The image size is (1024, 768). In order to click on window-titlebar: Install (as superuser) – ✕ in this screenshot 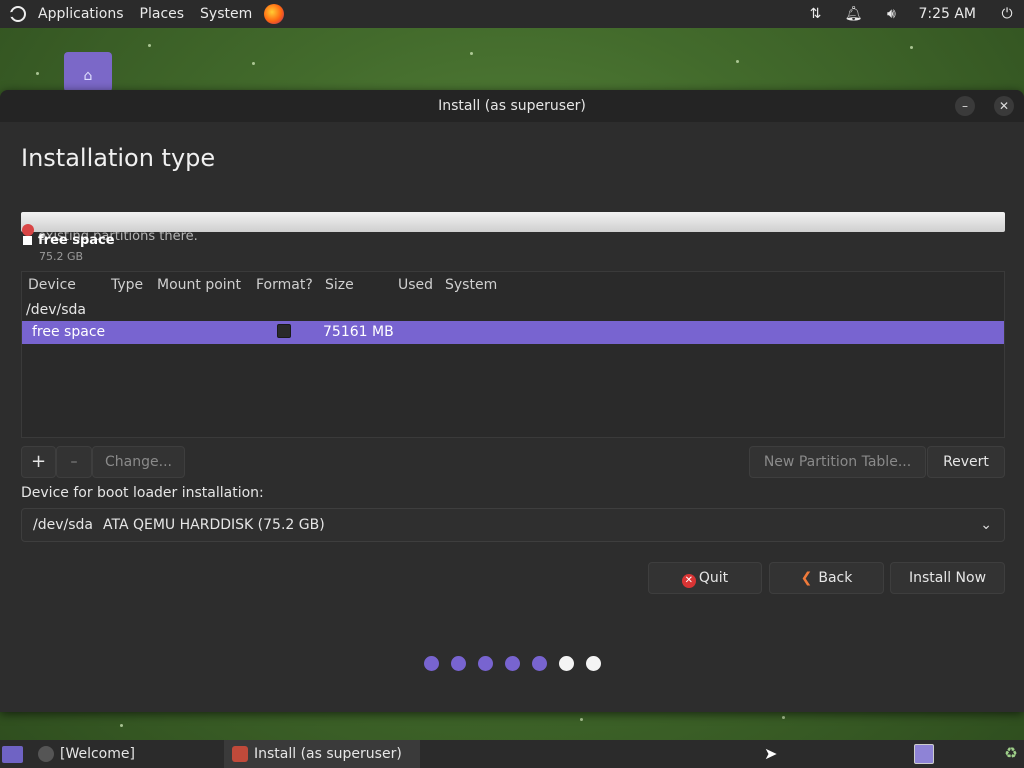, I will do `click(512, 106)`.